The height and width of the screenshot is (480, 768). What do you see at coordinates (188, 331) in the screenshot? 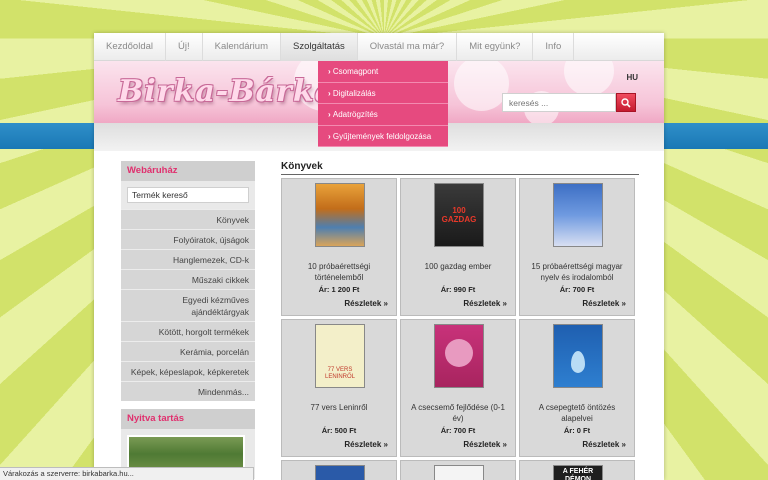
I see `sidebar-item-knitted: Kötött, horgolt termékek` at bounding box center [188, 331].